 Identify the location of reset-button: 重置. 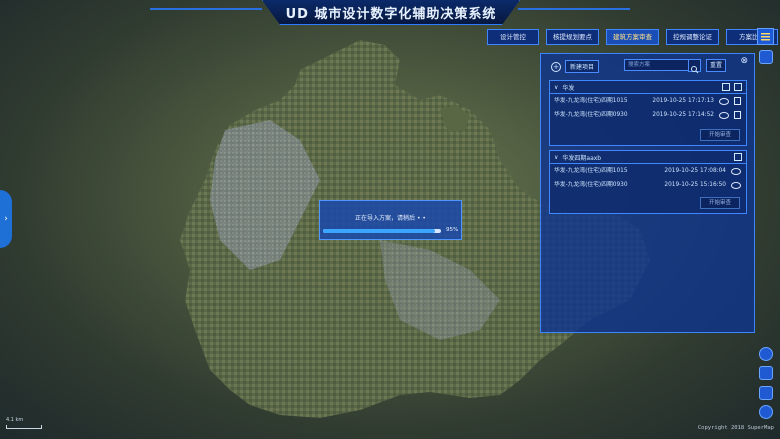
(716, 65).